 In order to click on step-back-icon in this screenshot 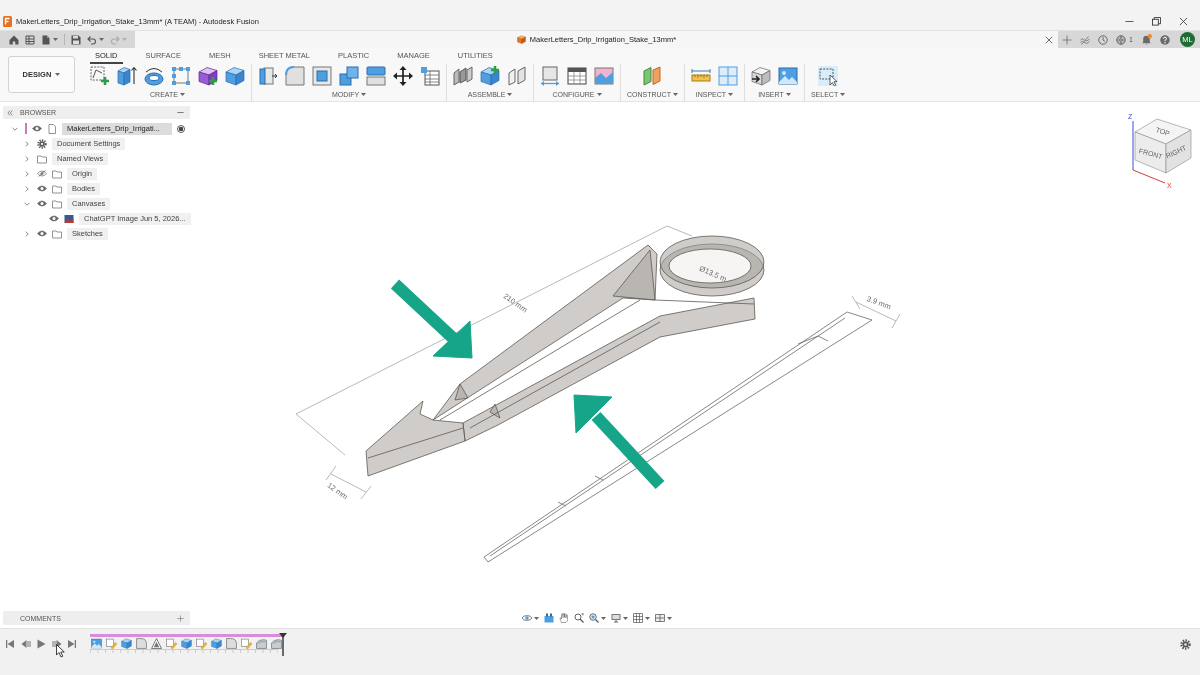, I will do `click(25, 644)`.